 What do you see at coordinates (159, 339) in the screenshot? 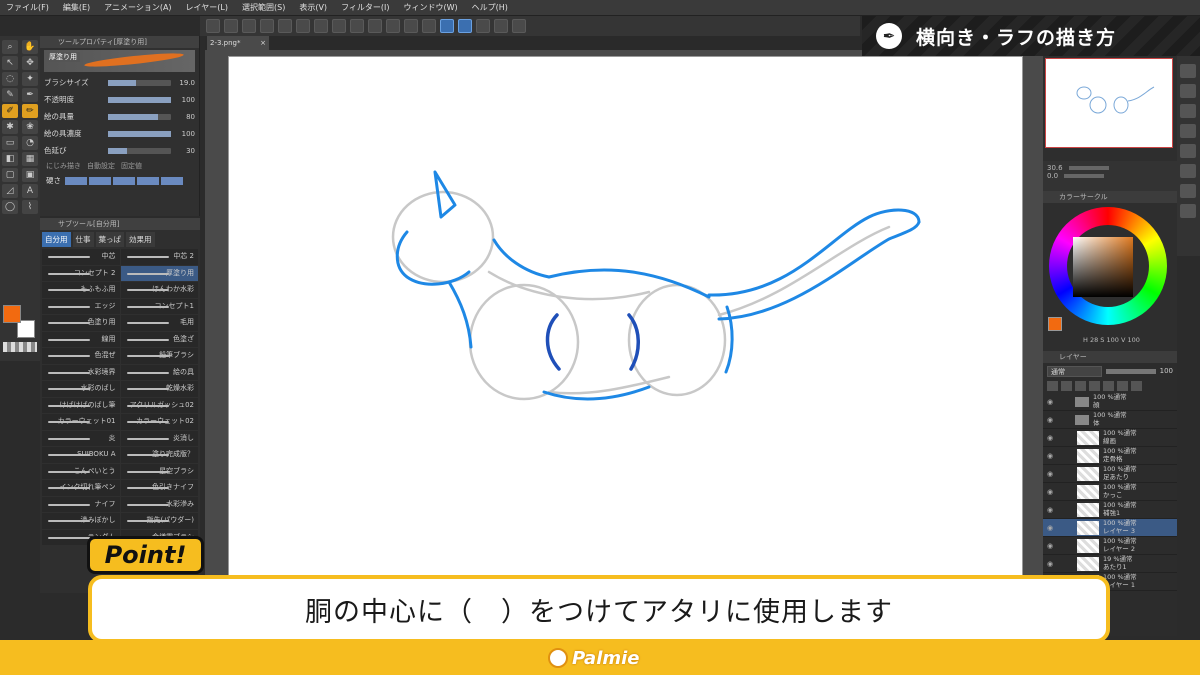
I see `brush-item: 色塗ざ` at bounding box center [159, 339].